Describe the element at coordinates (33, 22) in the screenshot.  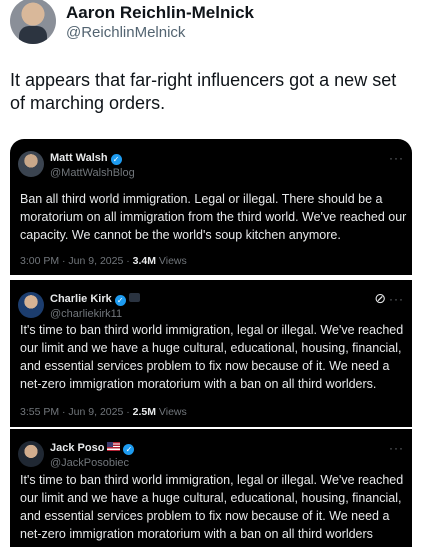
I see `author-avatar` at that location.